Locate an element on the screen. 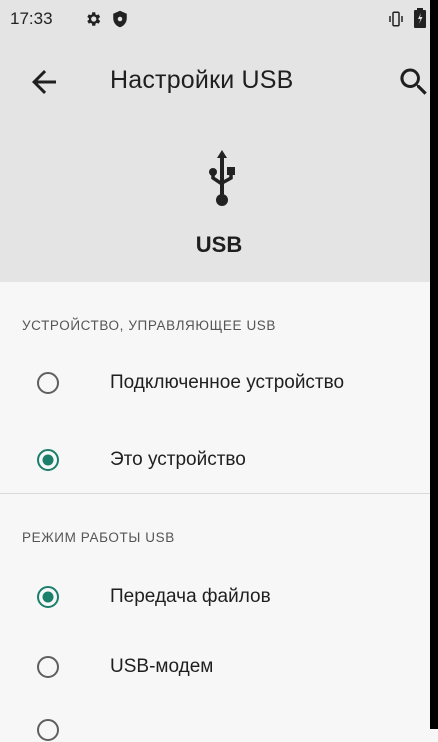 This screenshot has width=438, height=742. status-bar: 17:33 is located at coordinates (219, 18).